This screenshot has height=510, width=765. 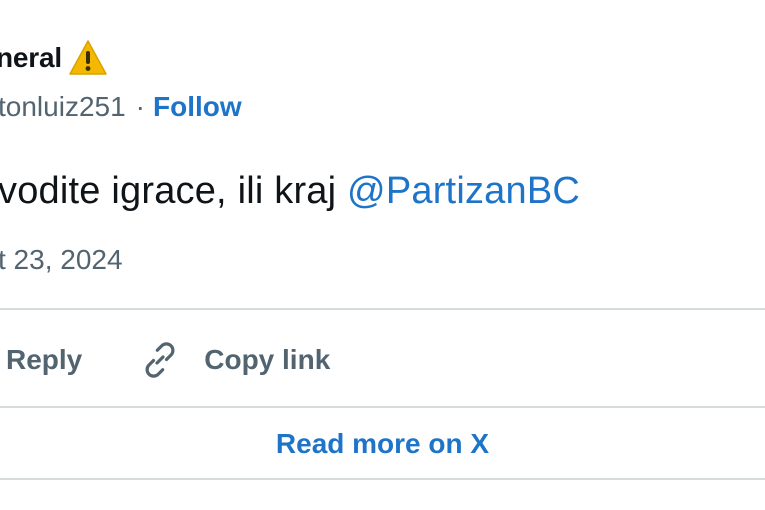 I want to click on reply-label: Reply, so click(x=44, y=359).